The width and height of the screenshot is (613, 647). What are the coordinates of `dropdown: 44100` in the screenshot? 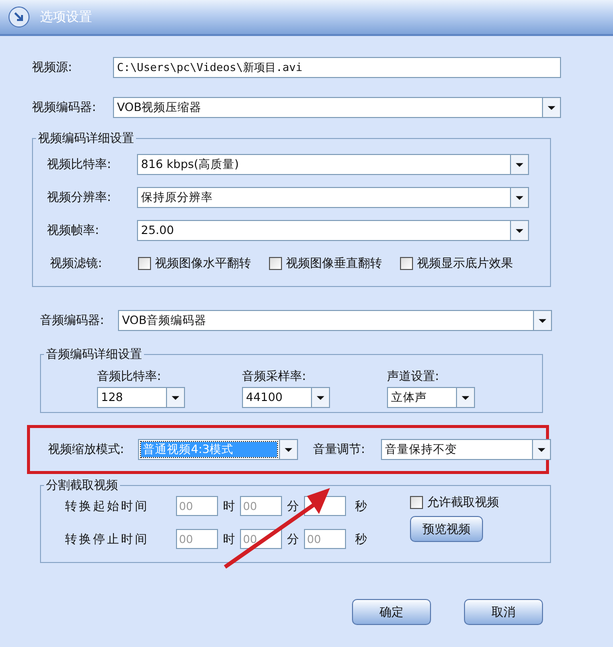 It's located at (286, 397).